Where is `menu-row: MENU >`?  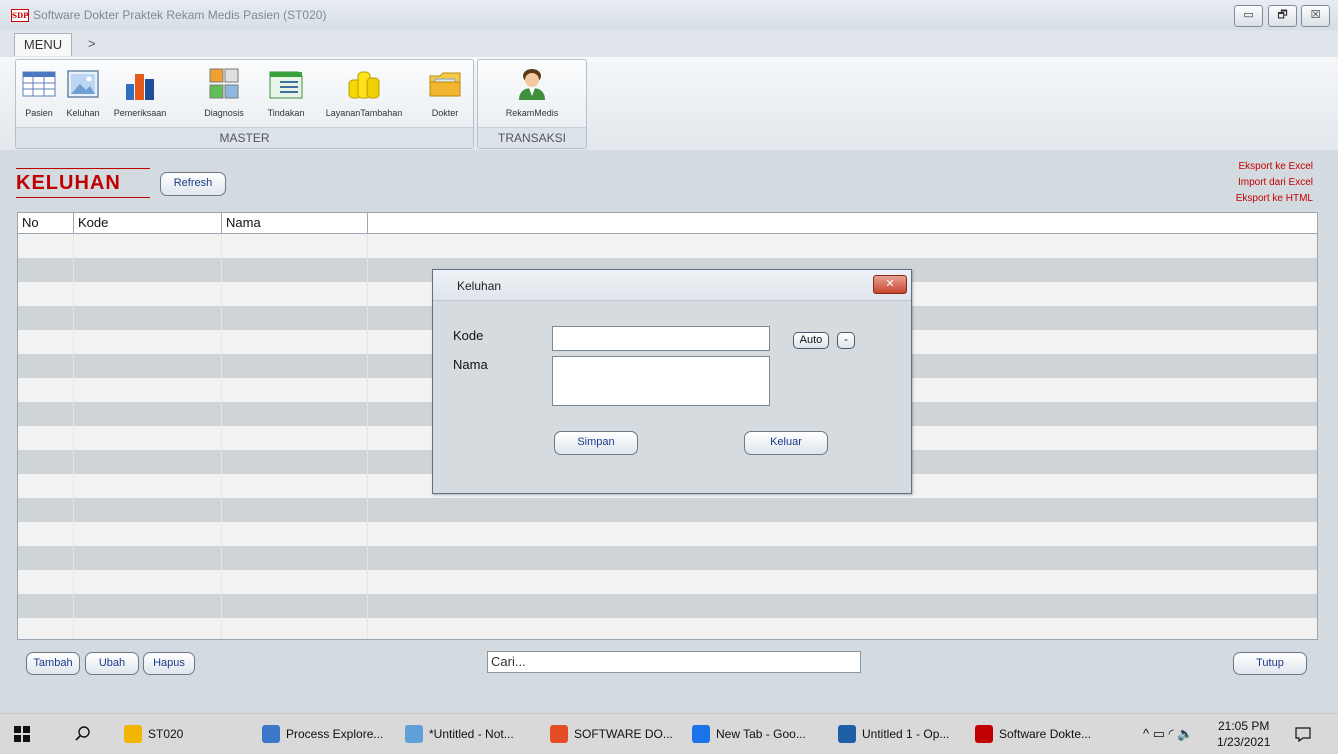 menu-row: MENU > is located at coordinates (669, 43).